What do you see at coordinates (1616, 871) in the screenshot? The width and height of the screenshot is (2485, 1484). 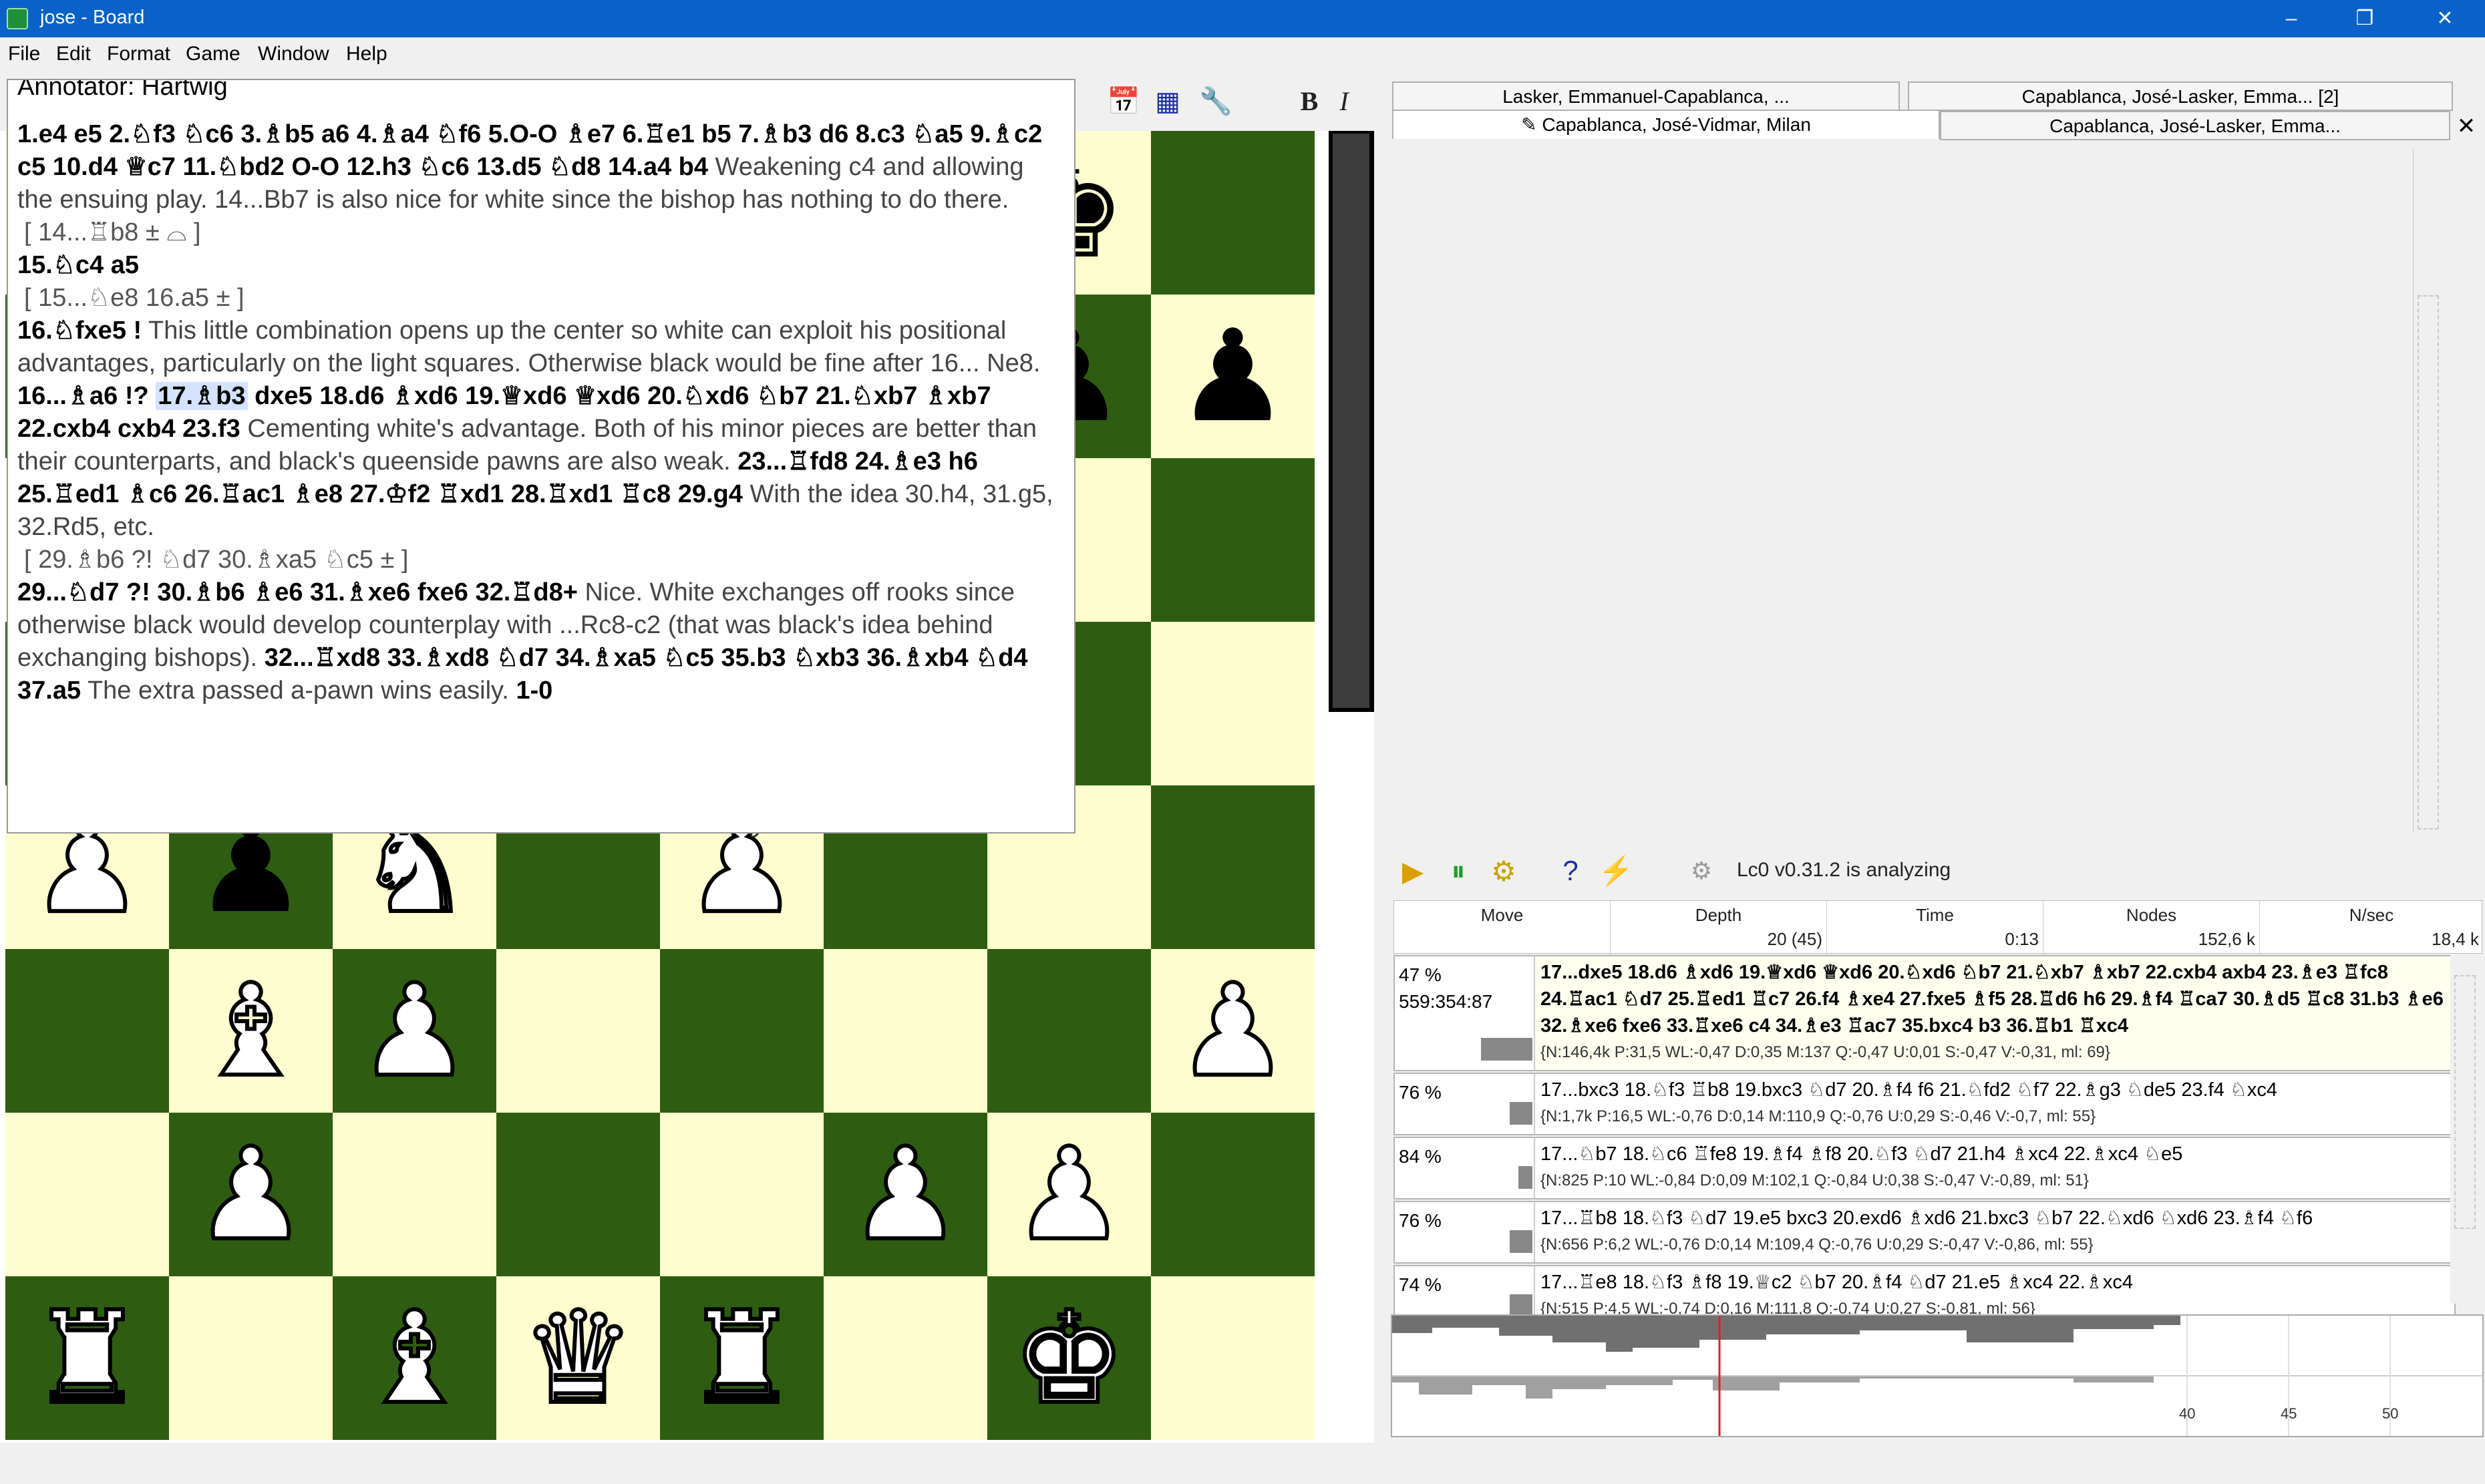 I see `lightning-icon: ⚡` at bounding box center [1616, 871].